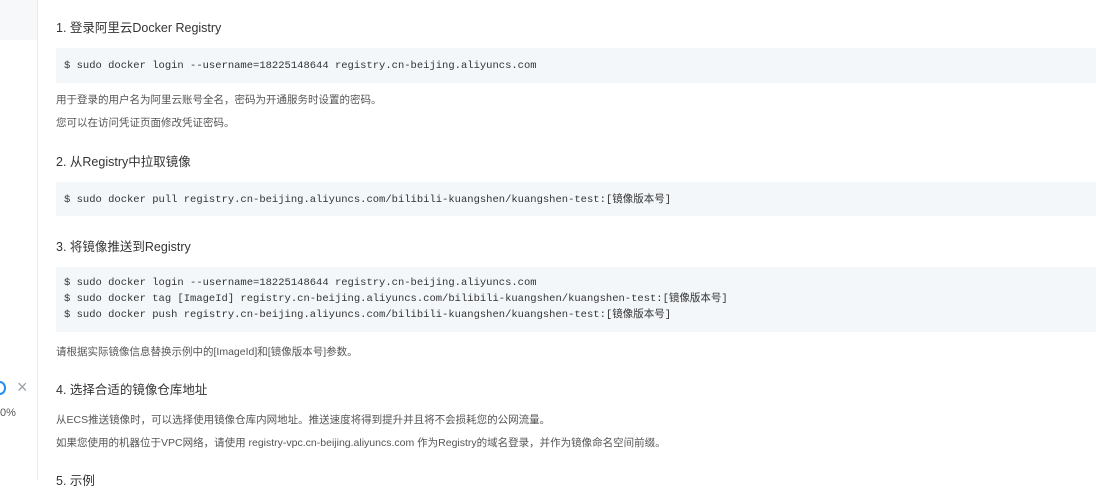  What do you see at coordinates (145, 123) in the screenshot?
I see `step-1-note-2: 您可以在访问凭证页面修改凭证密码。` at bounding box center [145, 123].